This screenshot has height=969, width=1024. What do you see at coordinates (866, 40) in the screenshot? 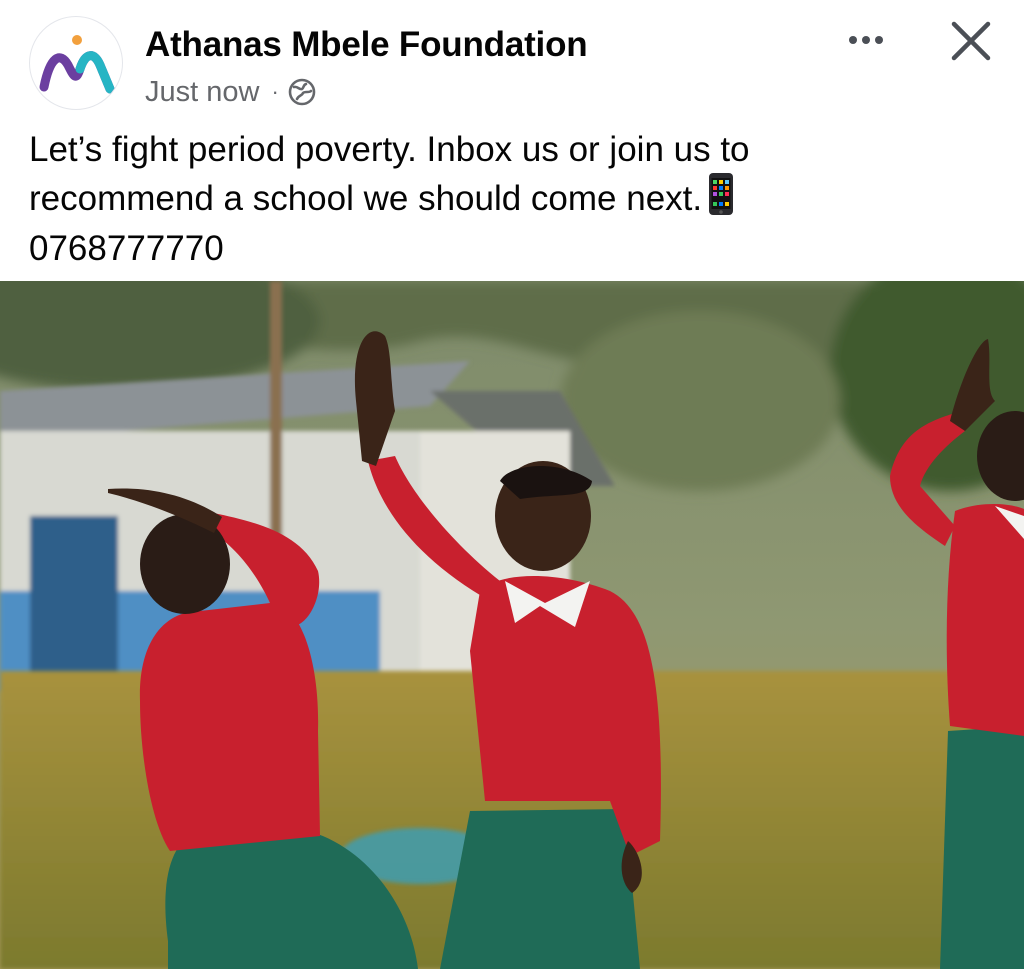
I see `more-options-button` at bounding box center [866, 40].